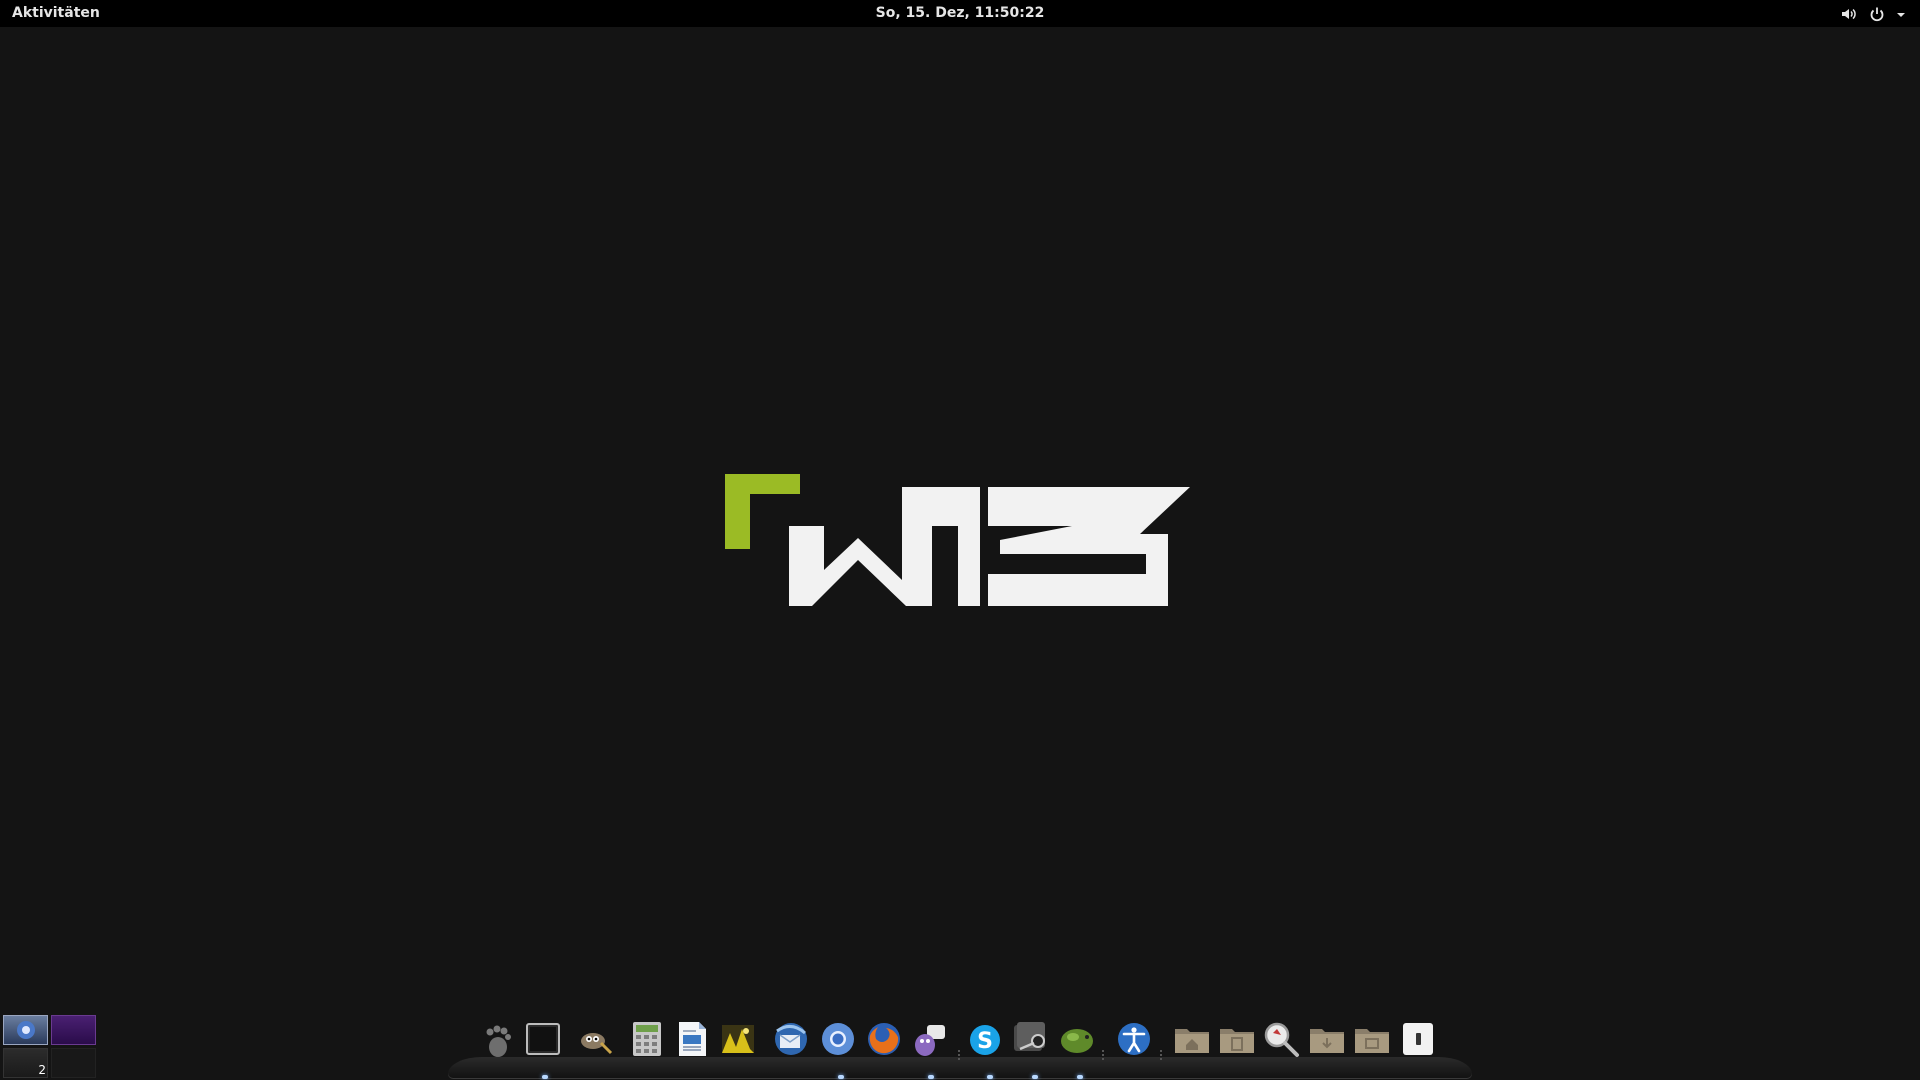 The height and width of the screenshot is (1080, 1920). I want to click on dock-item-steam, so click(1030, 1041).